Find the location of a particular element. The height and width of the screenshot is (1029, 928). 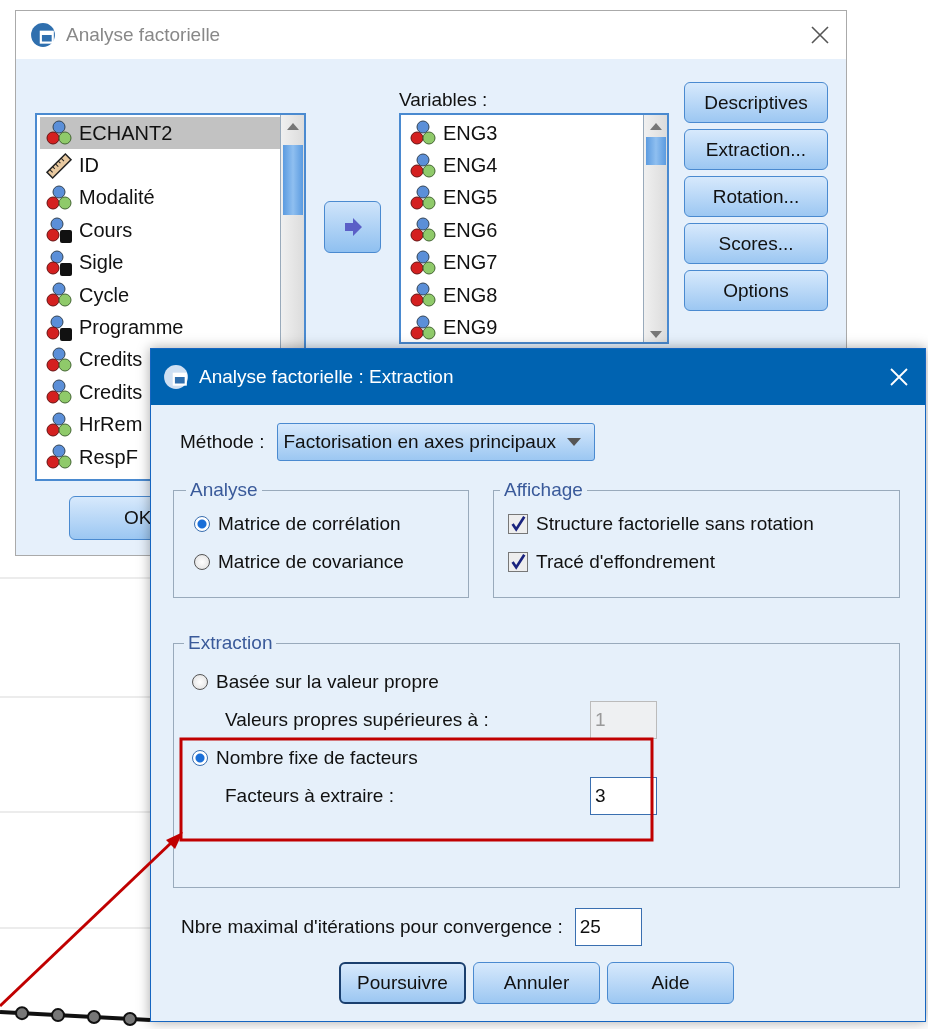

variable-name: ID is located at coordinates (89, 166).